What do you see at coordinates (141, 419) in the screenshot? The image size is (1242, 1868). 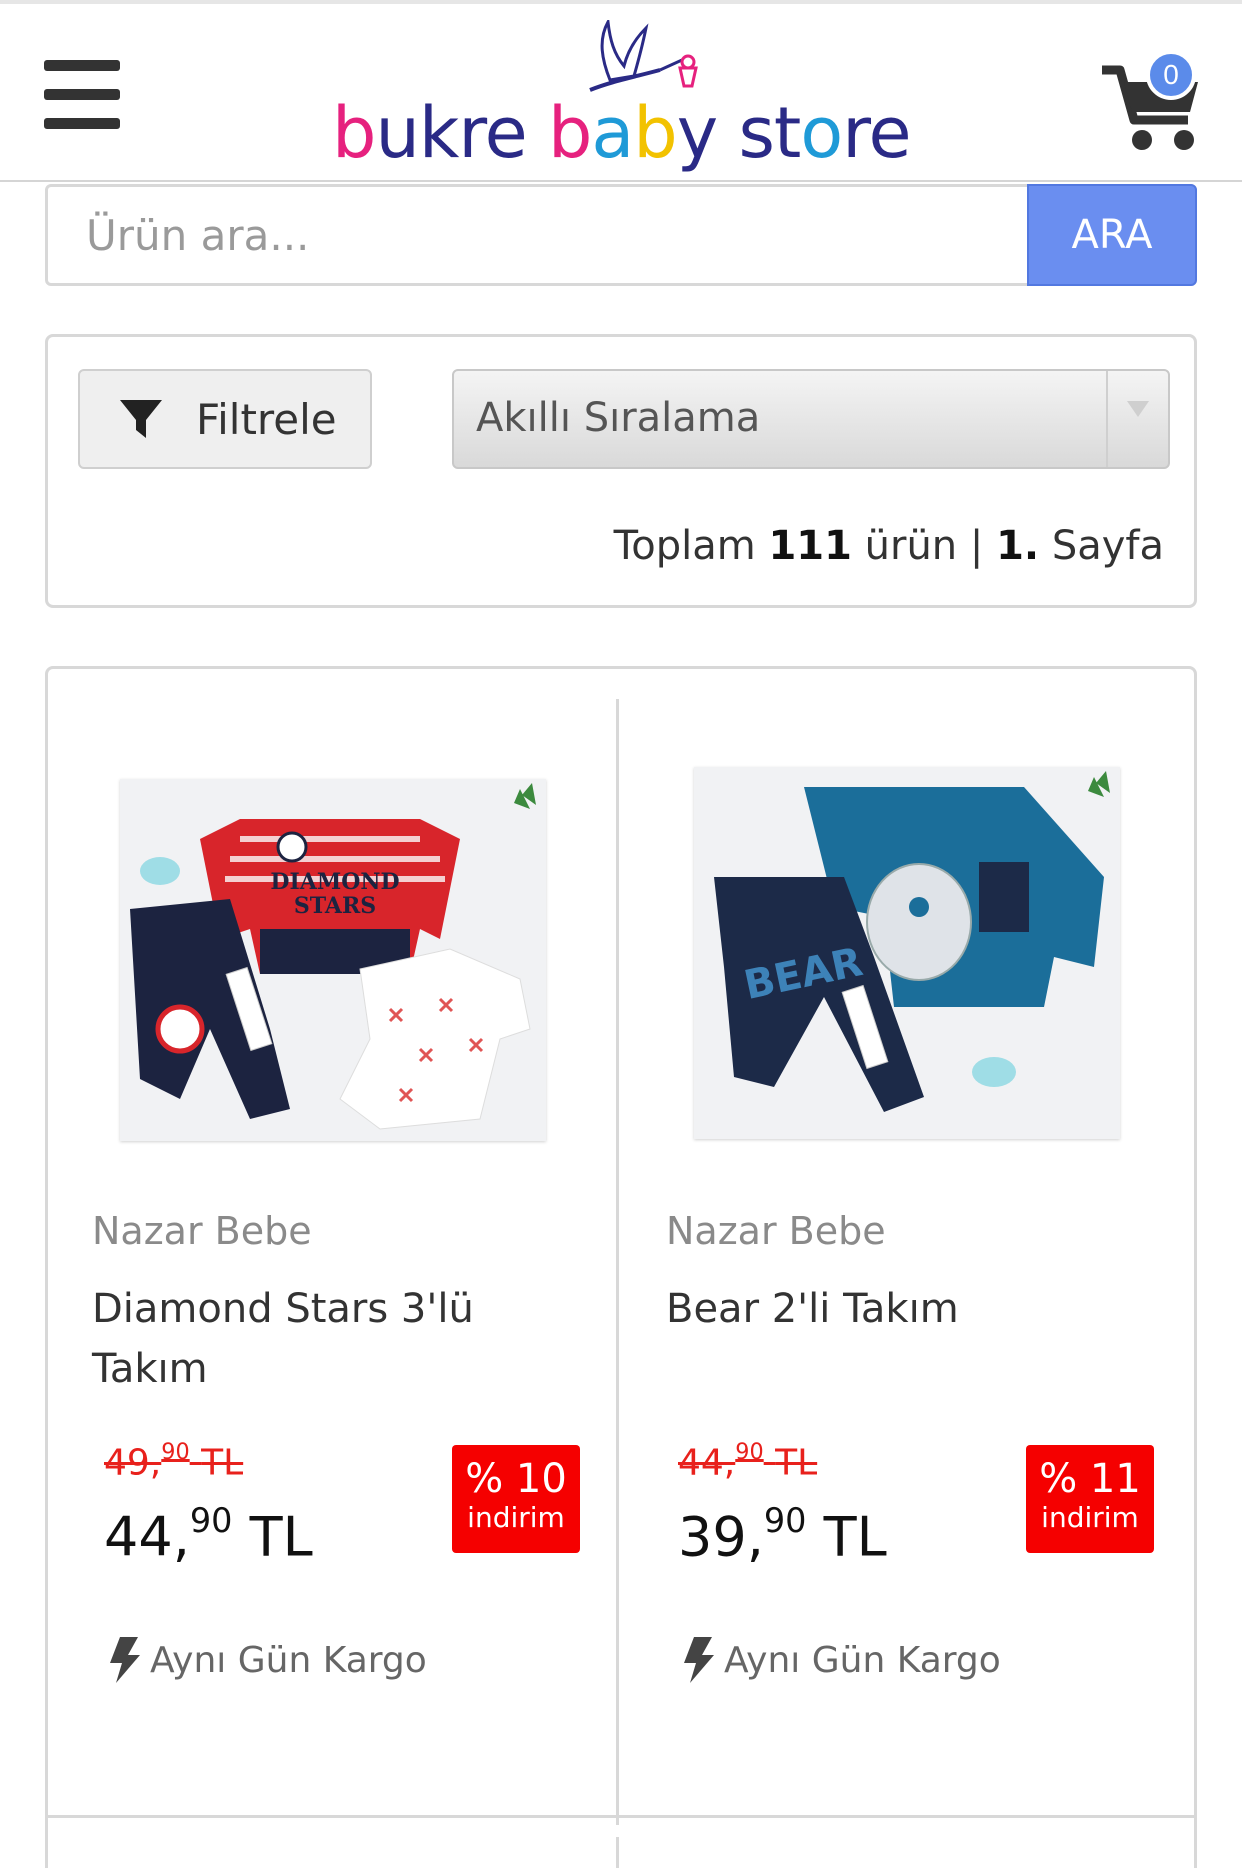 I see `filter-funnel-icon` at bounding box center [141, 419].